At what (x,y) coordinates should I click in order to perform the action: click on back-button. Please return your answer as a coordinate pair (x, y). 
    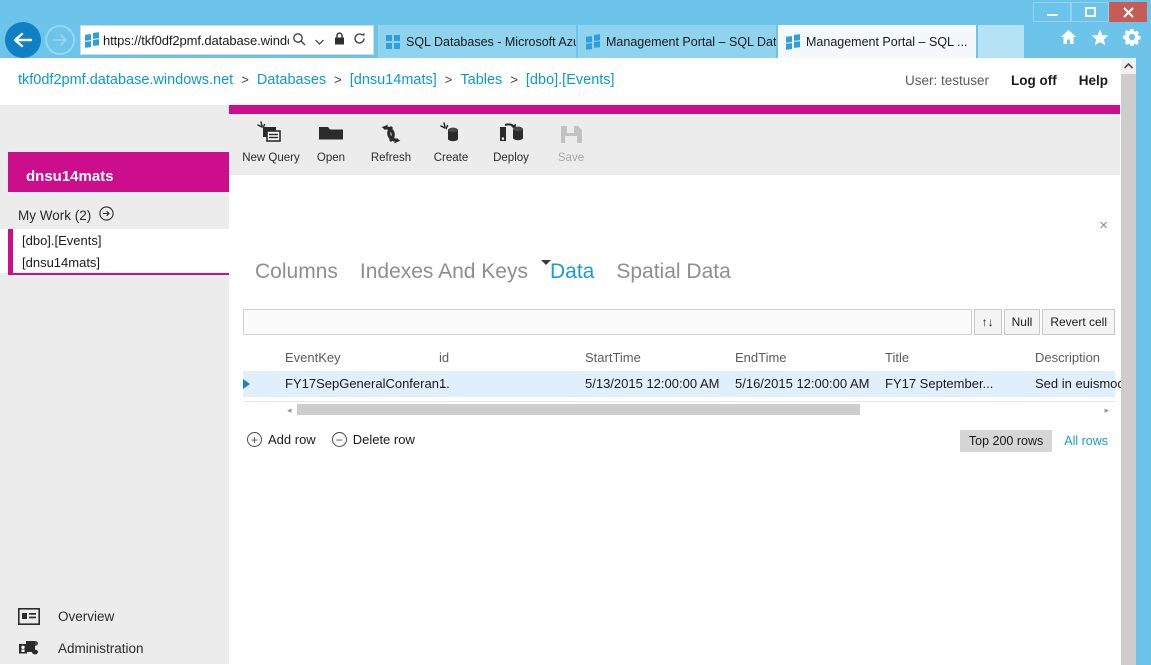
    Looking at the image, I should click on (23, 40).